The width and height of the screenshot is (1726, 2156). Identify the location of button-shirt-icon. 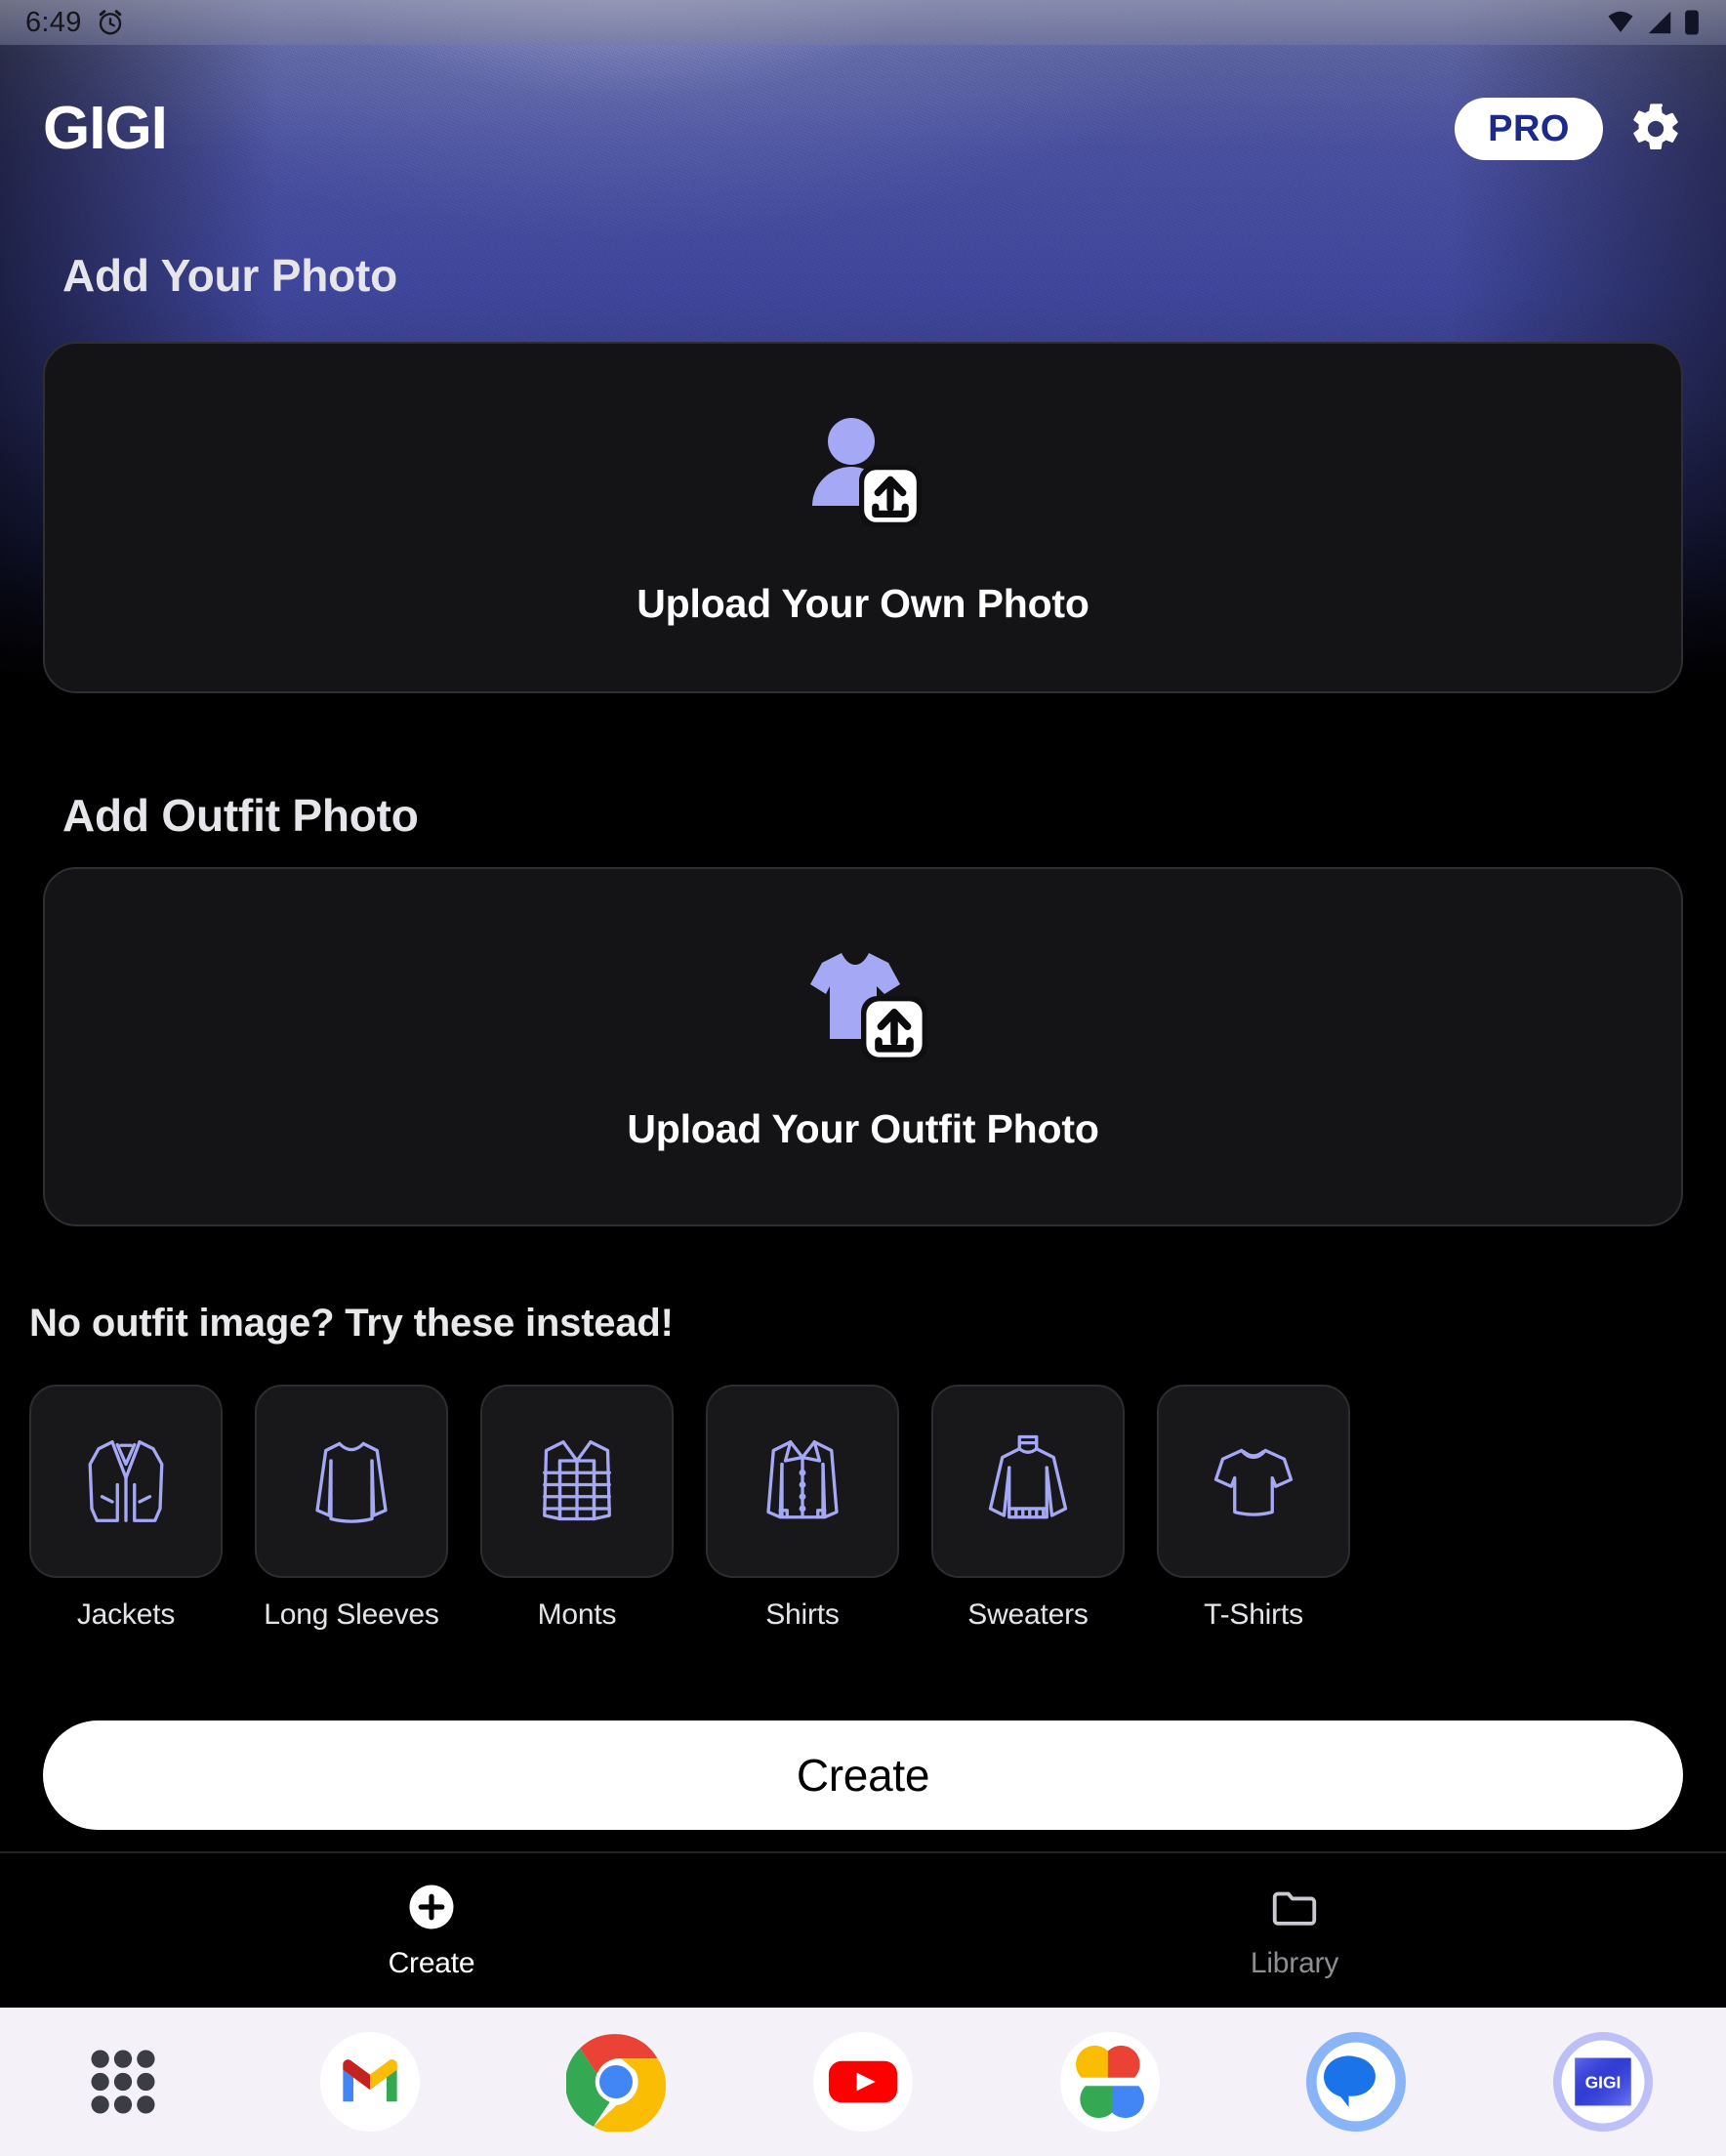
(802, 1480).